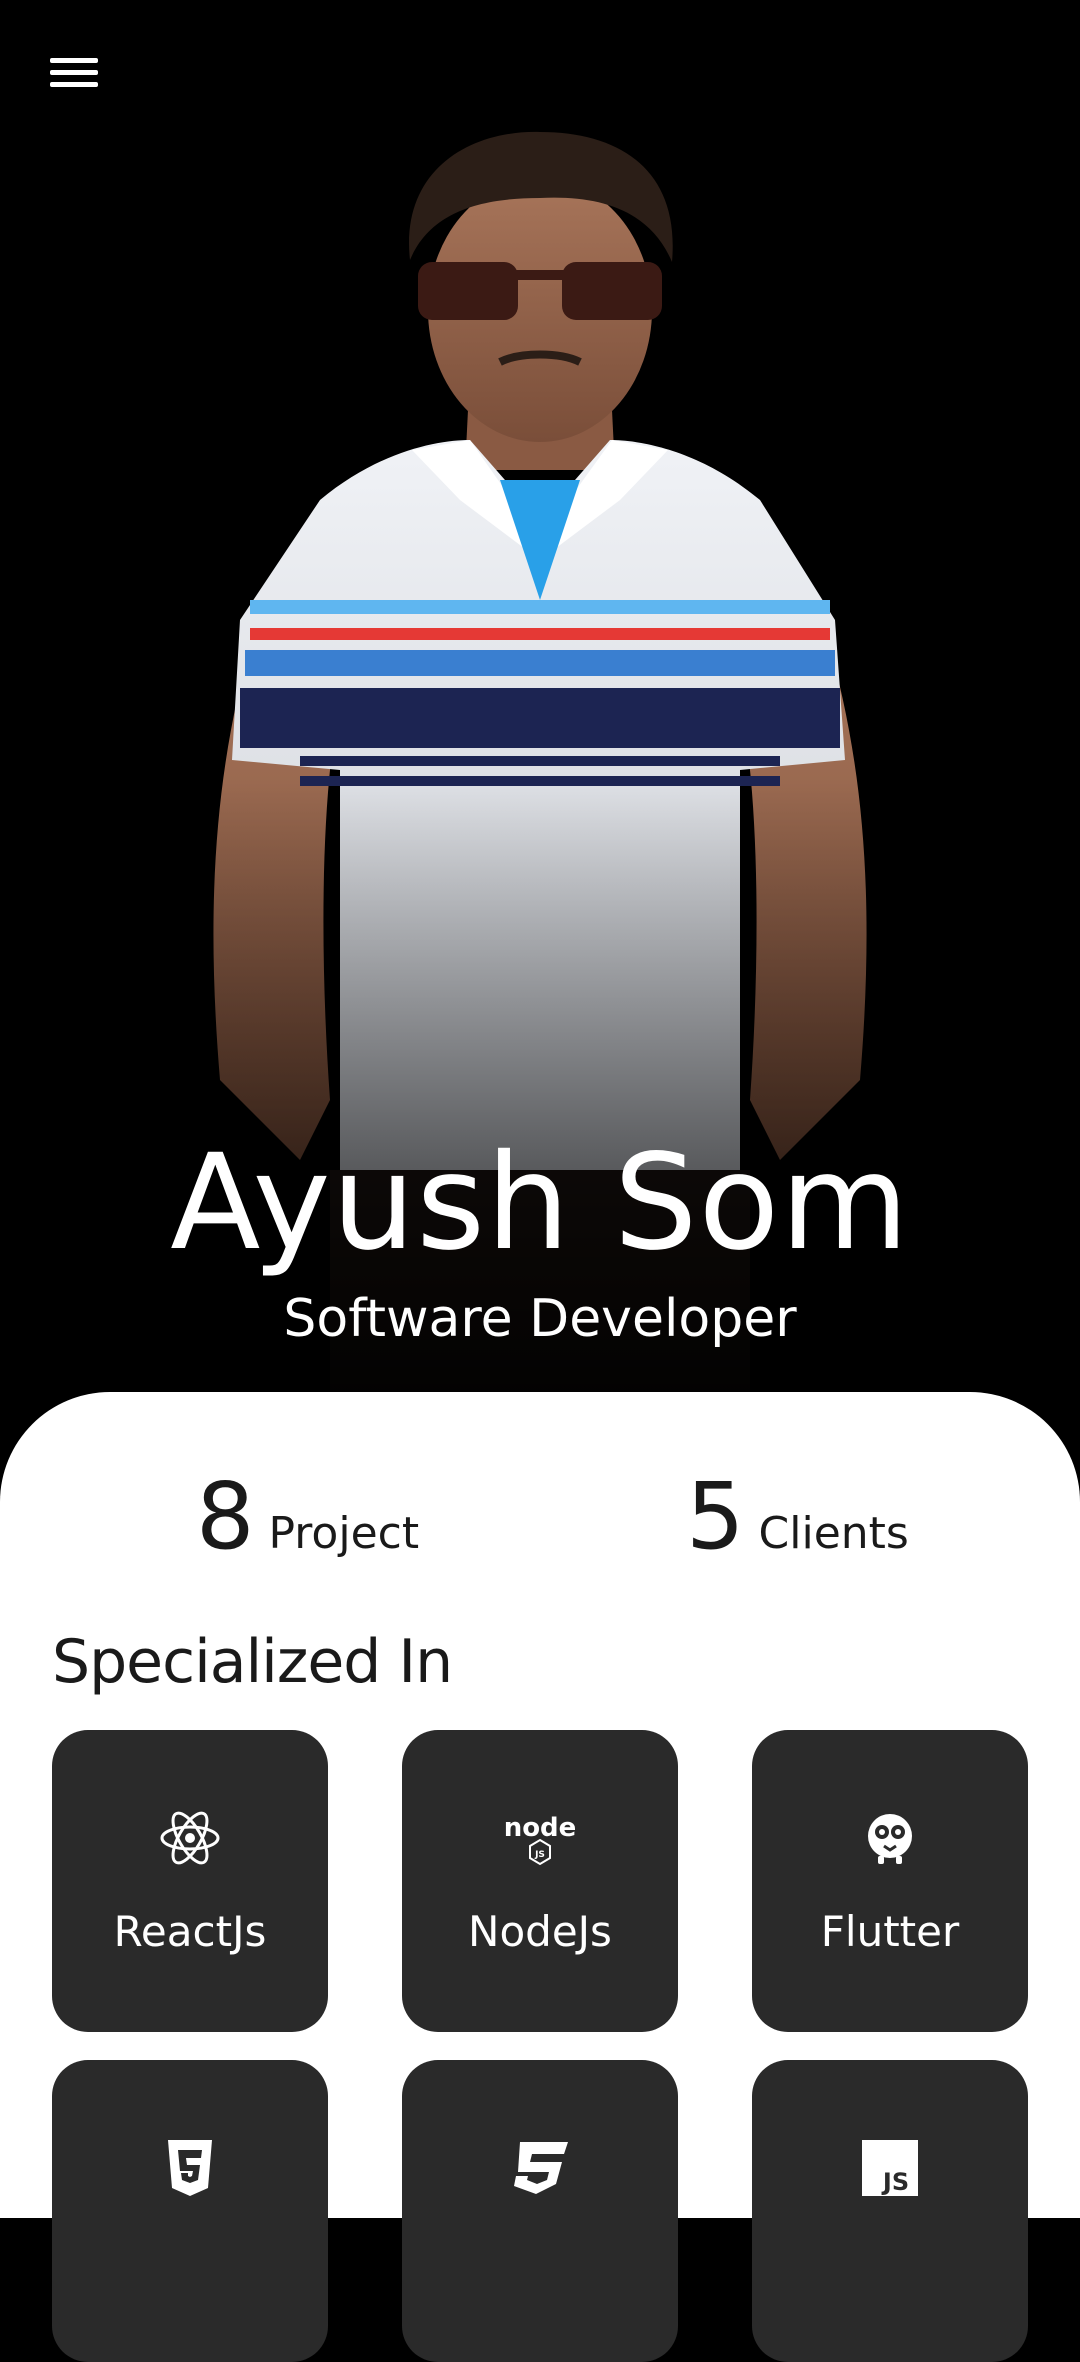  I want to click on clients-count: 5, so click(715, 1516).